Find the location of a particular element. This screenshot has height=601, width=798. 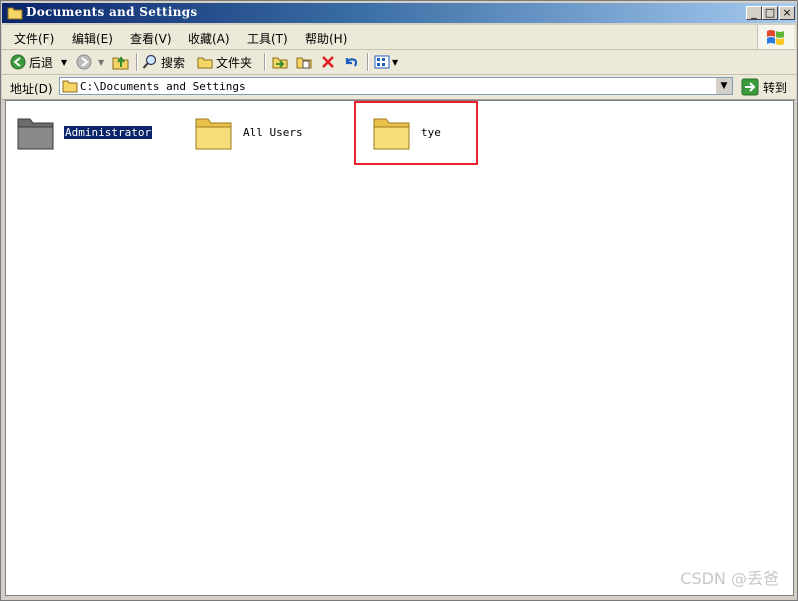

folder-item-administrator: Administrator is located at coordinates (85, 132).